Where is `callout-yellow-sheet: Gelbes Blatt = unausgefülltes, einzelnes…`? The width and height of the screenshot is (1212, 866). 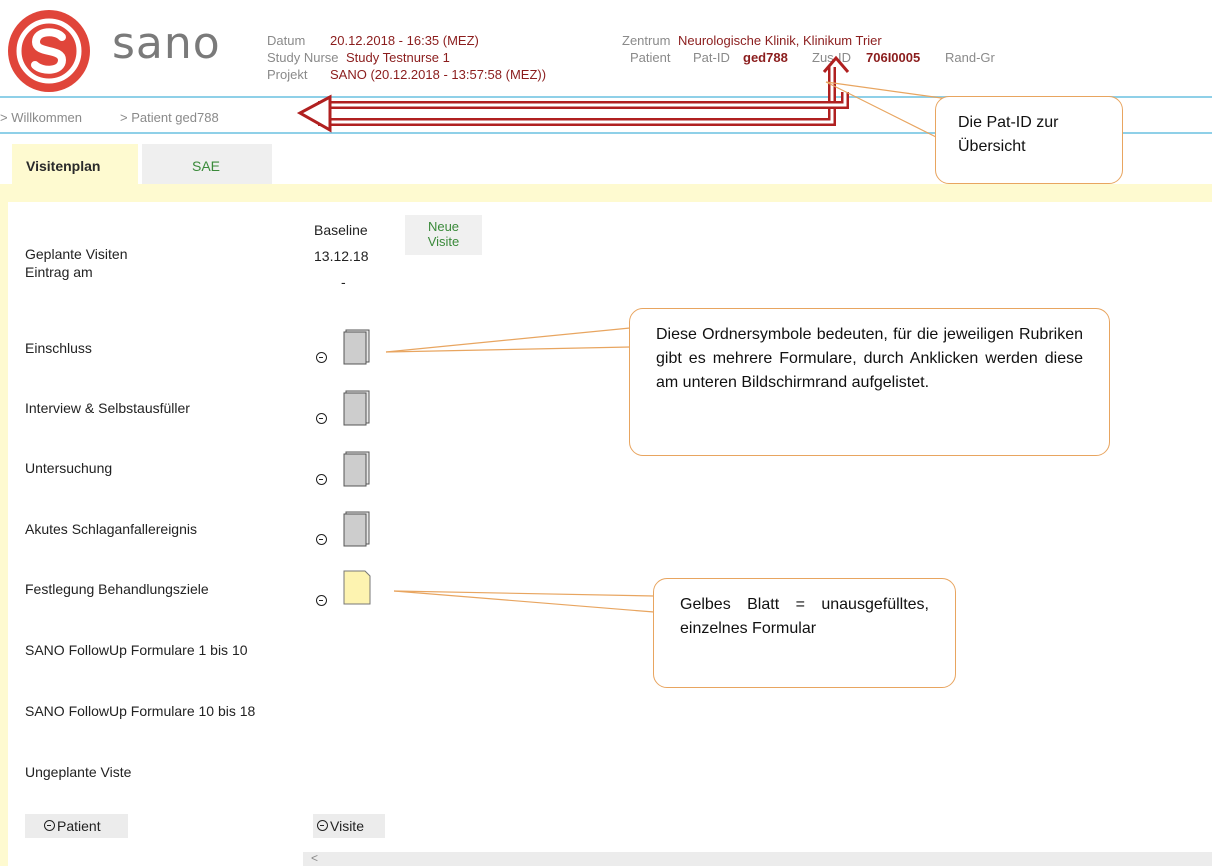
callout-yellow-sheet: Gelbes Blatt = unausgefülltes, einzelnes… is located at coordinates (804, 633).